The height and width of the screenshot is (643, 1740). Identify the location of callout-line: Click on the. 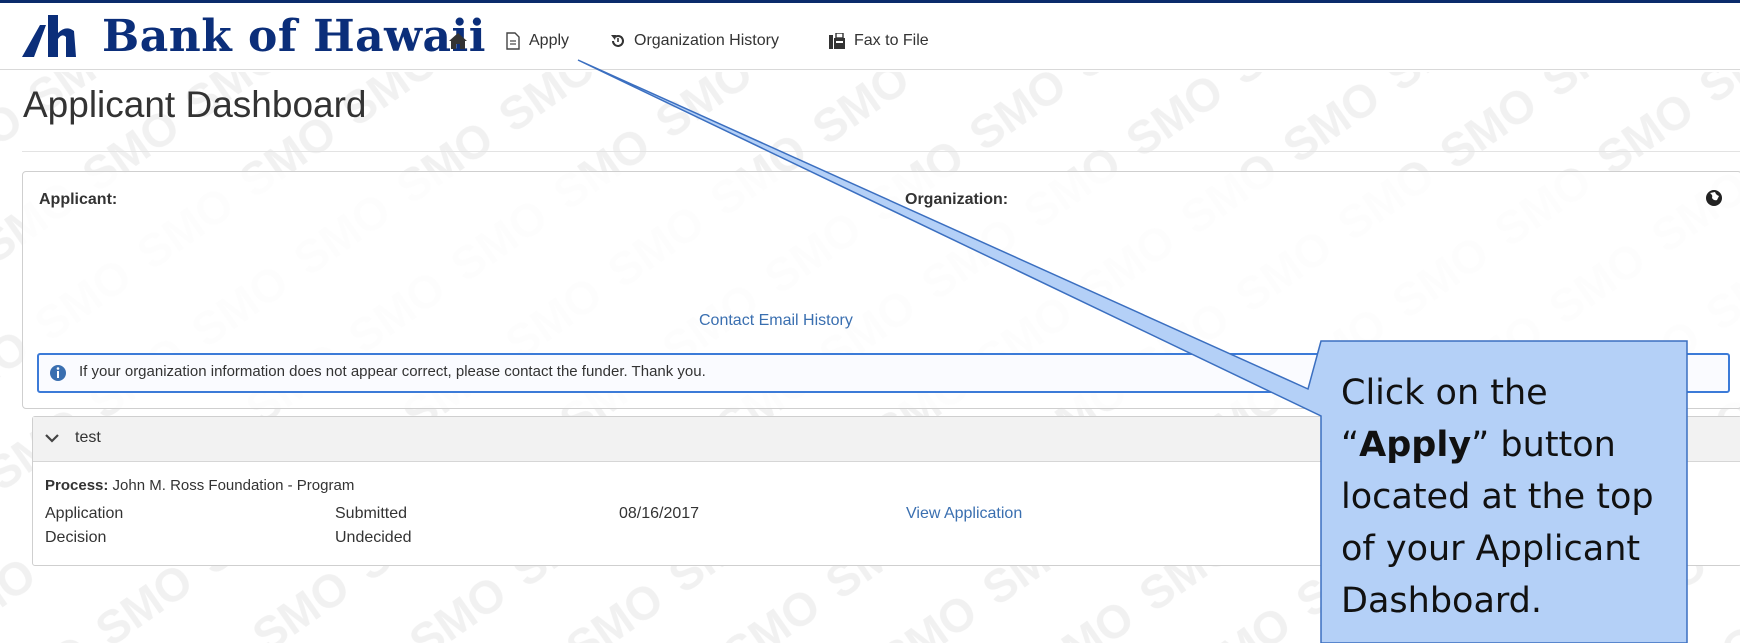
(1444, 393).